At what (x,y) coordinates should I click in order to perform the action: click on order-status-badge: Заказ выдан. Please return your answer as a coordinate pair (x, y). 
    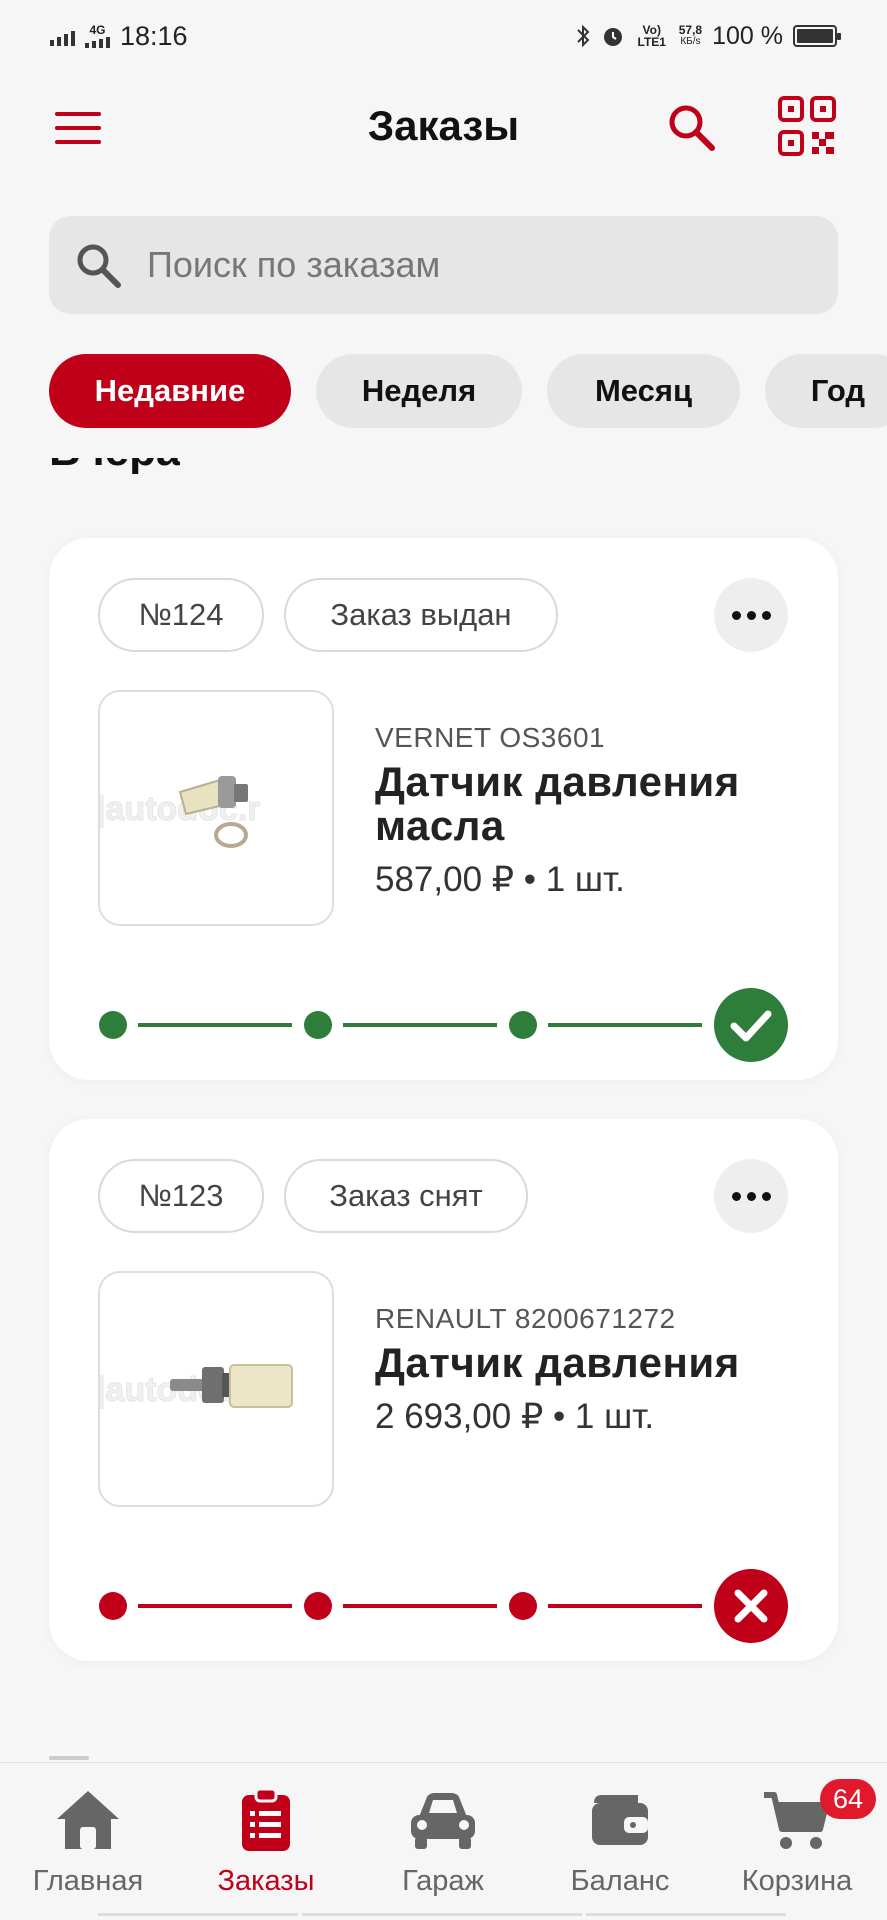
    Looking at the image, I should click on (421, 615).